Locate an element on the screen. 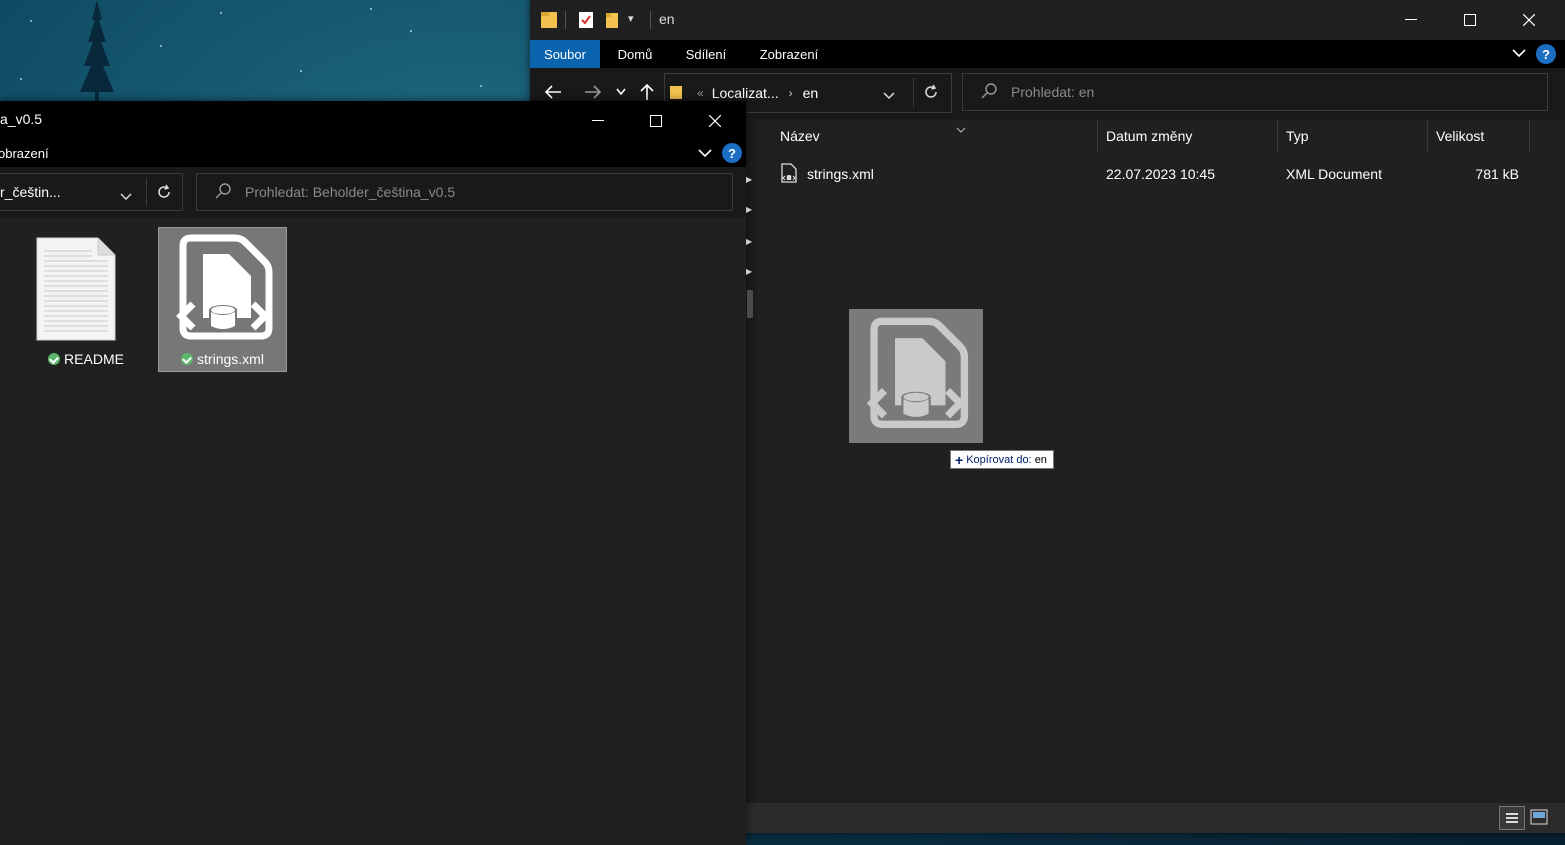 This screenshot has width=1565, height=845. forward-arrow-icon is located at coordinates (593, 92).